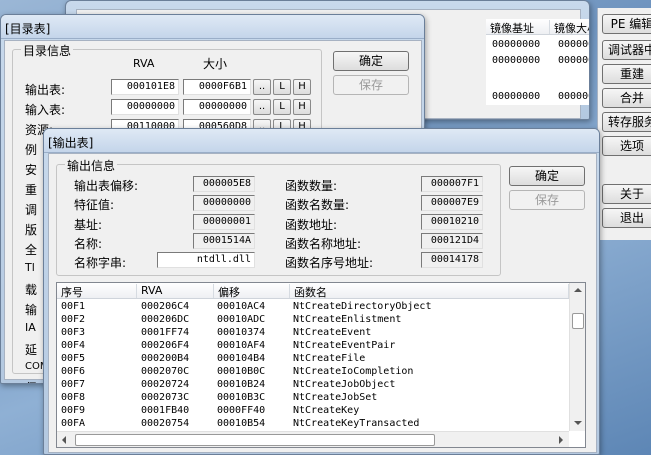 Image resolution: width=651 pixels, height=455 pixels. Describe the element at coordinates (569, 27) in the screenshot. I see `col-image-size: 镜像大小` at that location.